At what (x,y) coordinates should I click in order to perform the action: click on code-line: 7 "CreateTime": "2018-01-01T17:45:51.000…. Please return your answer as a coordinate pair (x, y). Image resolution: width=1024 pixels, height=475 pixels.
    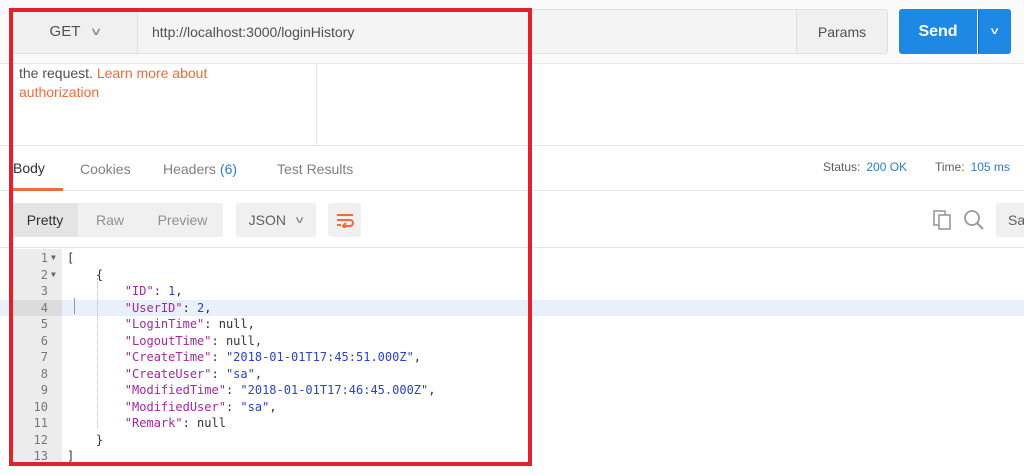
    Looking at the image, I should click on (512, 357).